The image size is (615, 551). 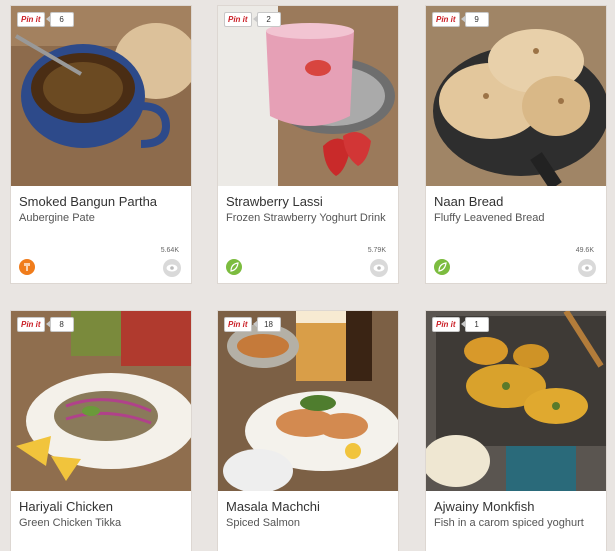 What do you see at coordinates (306, 218) in the screenshot?
I see `recipe-subtitle: Frozen Strawberry Yoghurt Drink` at bounding box center [306, 218].